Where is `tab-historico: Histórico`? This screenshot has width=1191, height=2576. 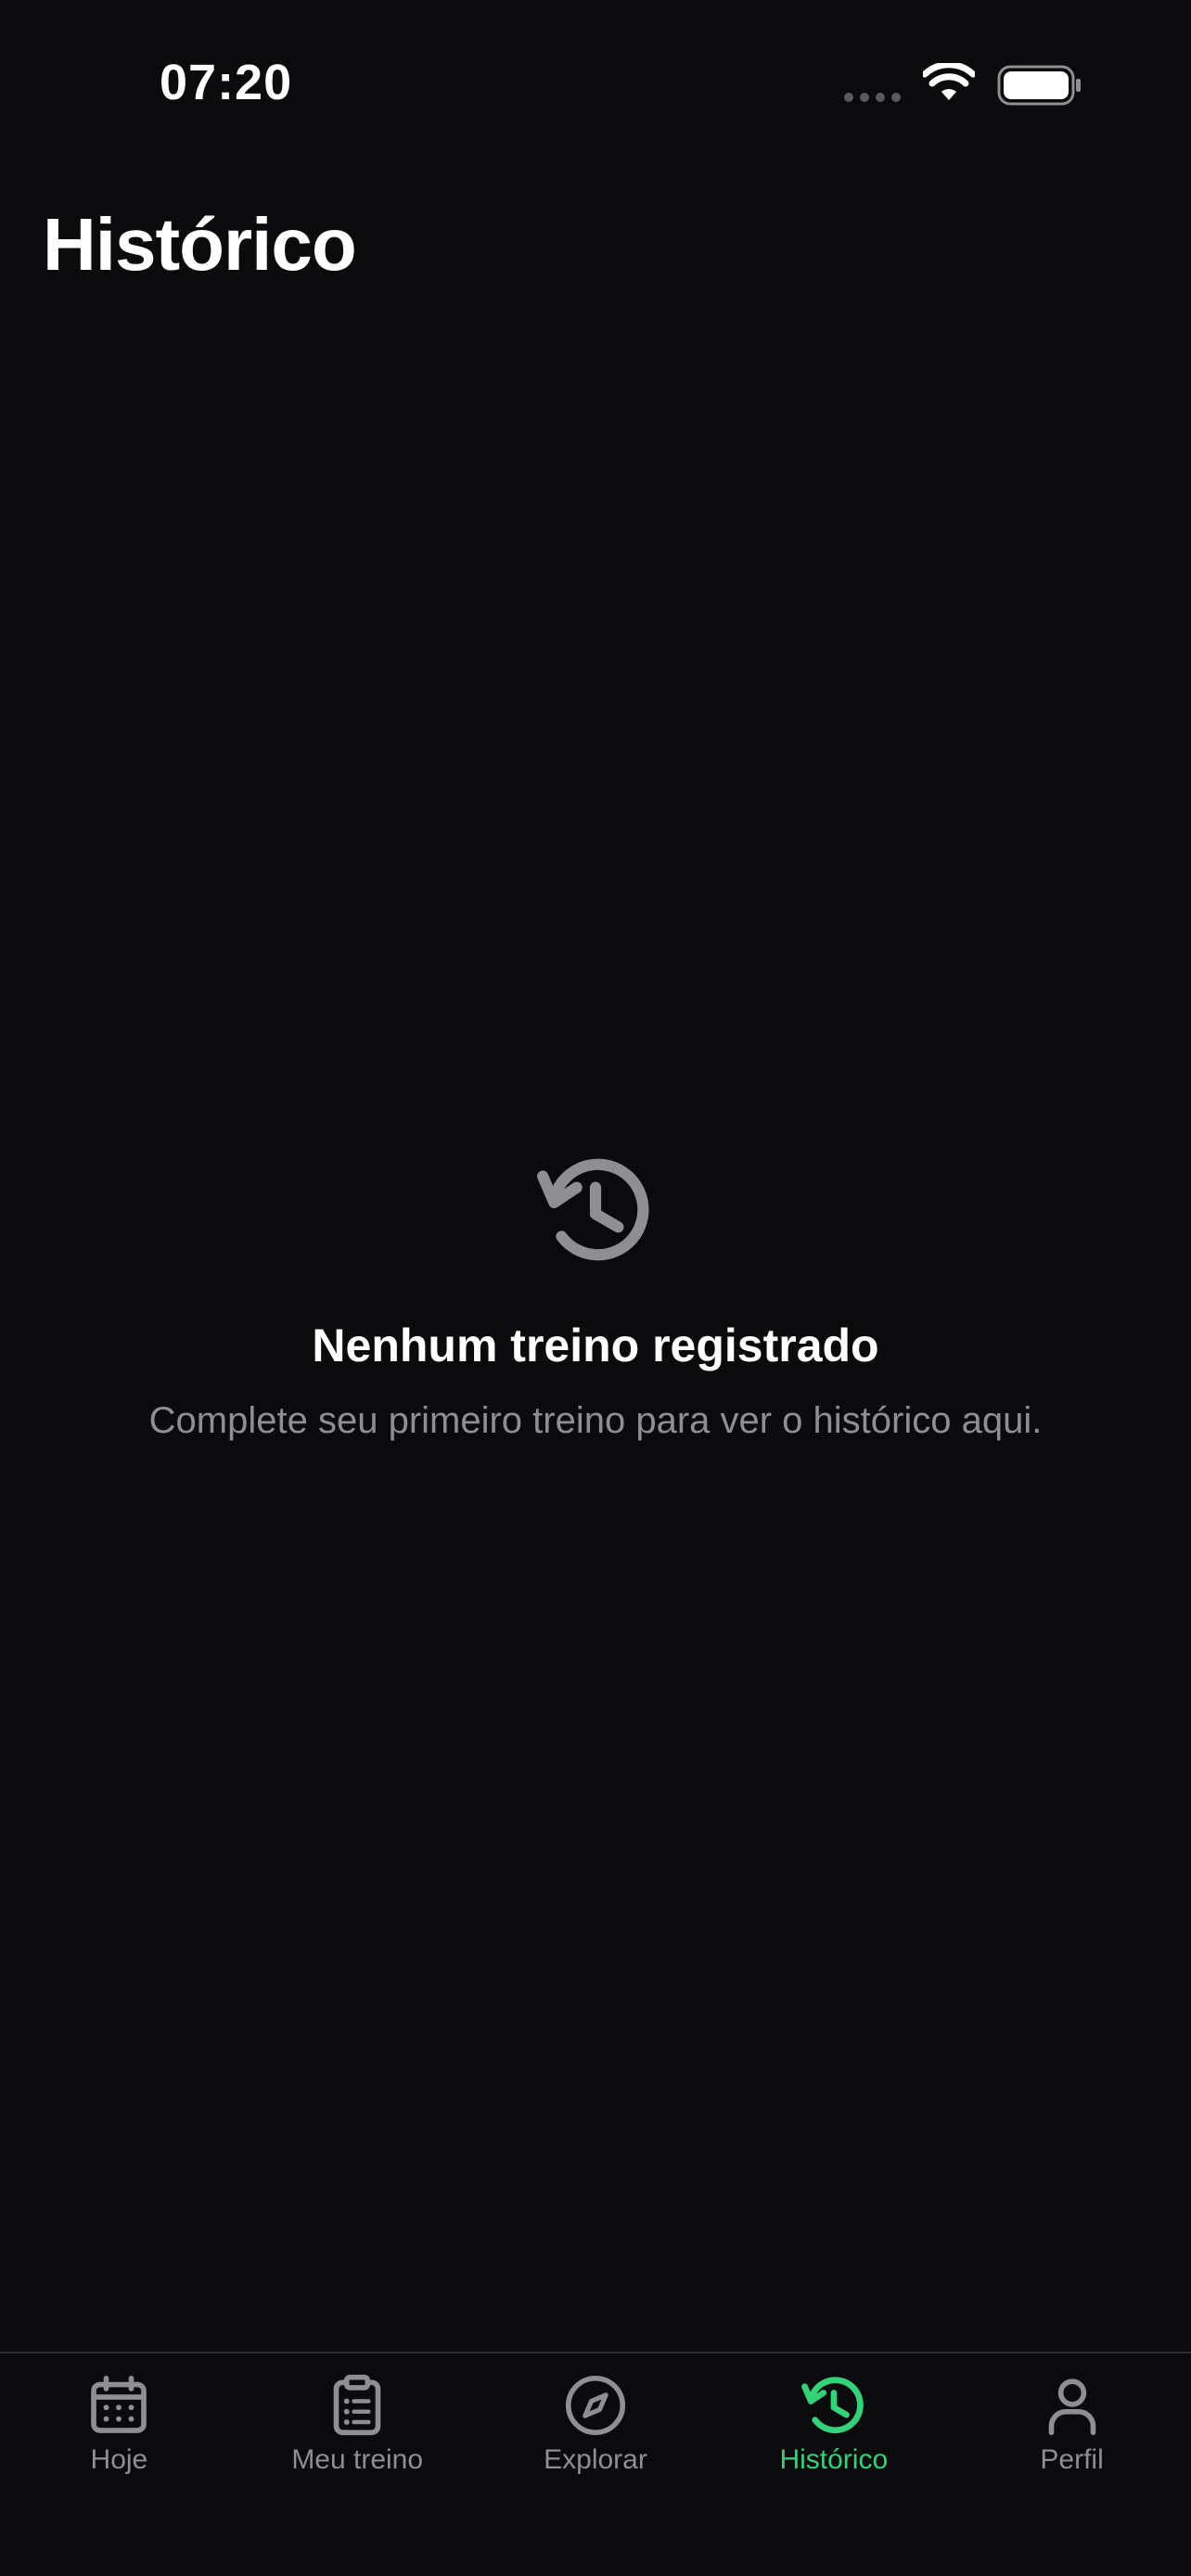
tab-historico: Histórico is located at coordinates (833, 2464).